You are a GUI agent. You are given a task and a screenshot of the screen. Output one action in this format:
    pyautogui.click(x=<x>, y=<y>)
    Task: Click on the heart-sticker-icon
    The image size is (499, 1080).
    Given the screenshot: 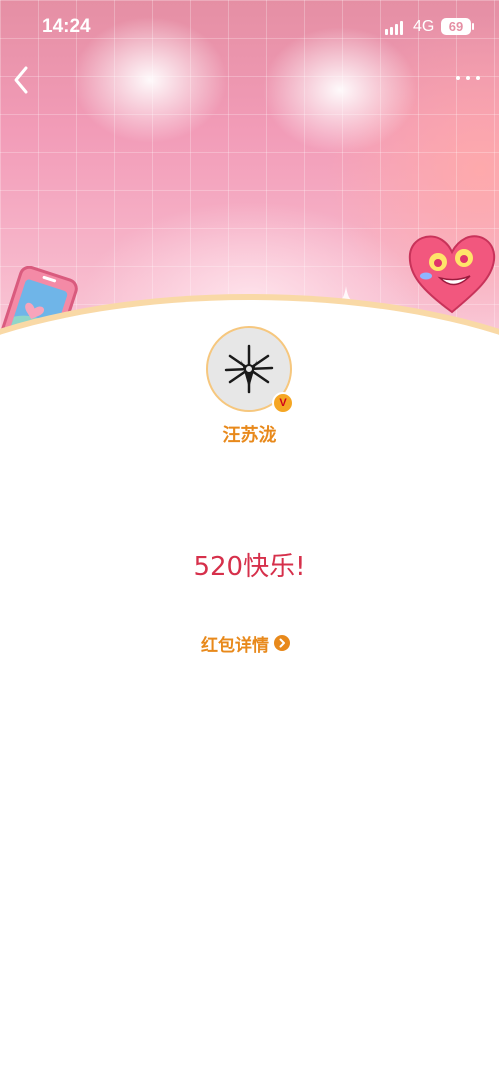 What is the action you would take?
    pyautogui.click(x=452, y=274)
    